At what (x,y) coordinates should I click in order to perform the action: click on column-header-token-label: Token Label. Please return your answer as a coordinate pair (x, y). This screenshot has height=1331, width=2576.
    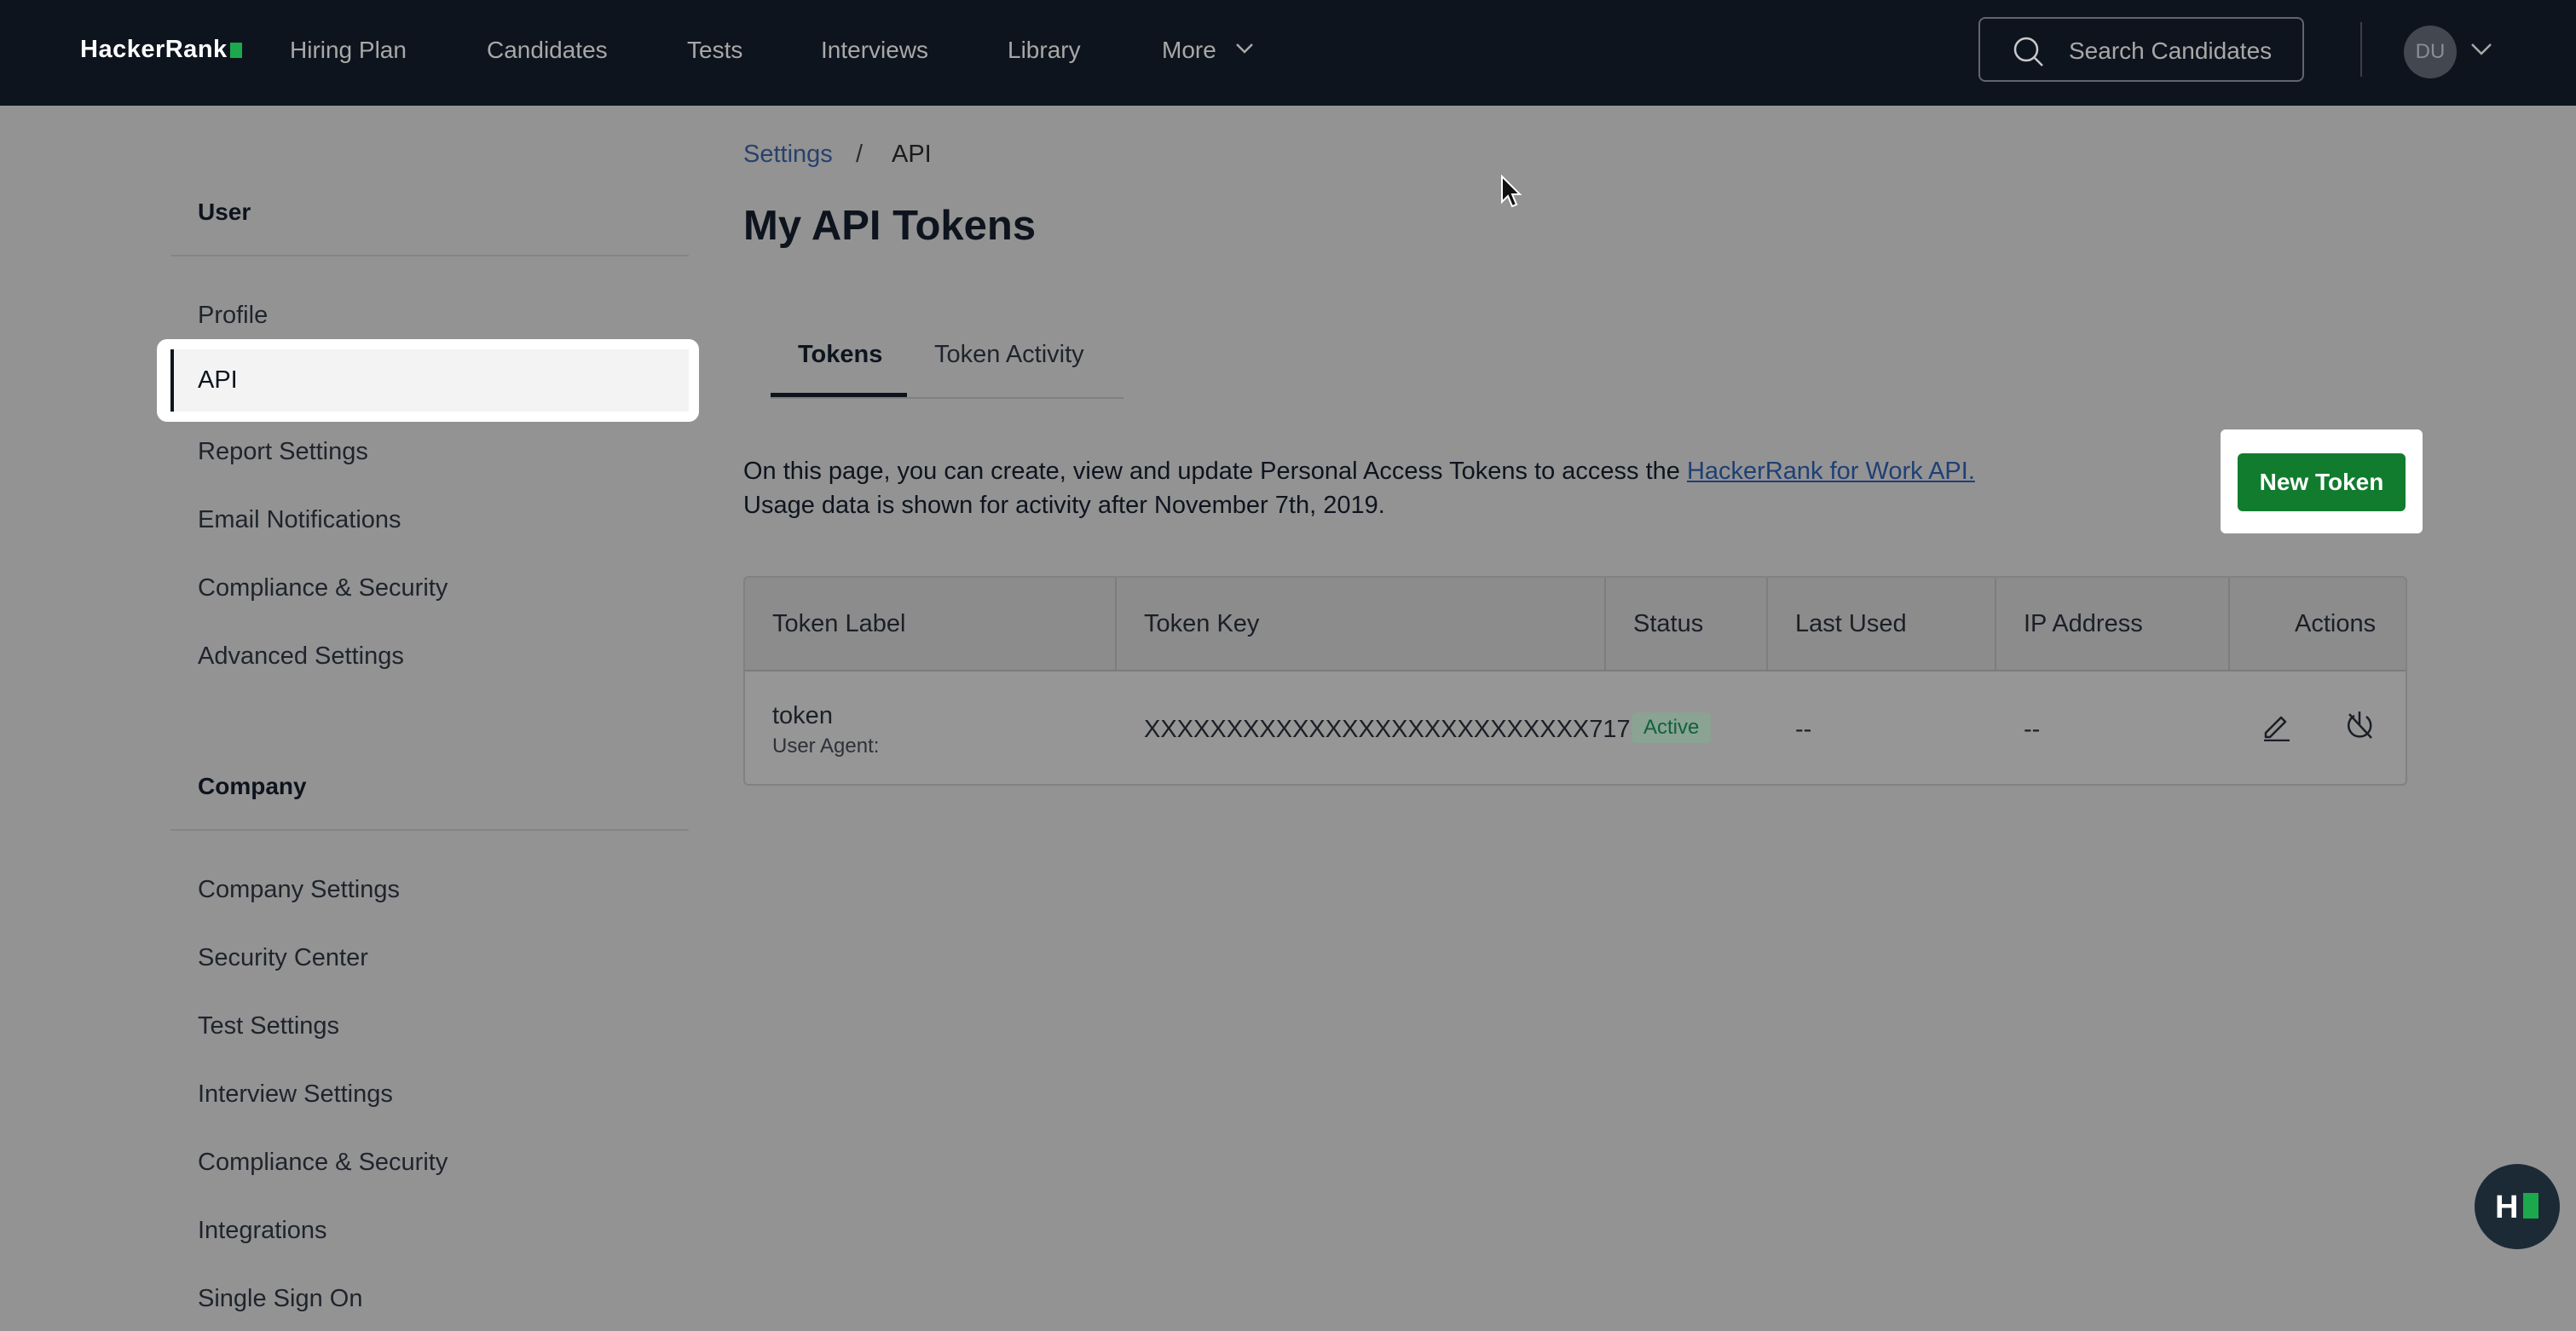
    Looking at the image, I should click on (839, 623).